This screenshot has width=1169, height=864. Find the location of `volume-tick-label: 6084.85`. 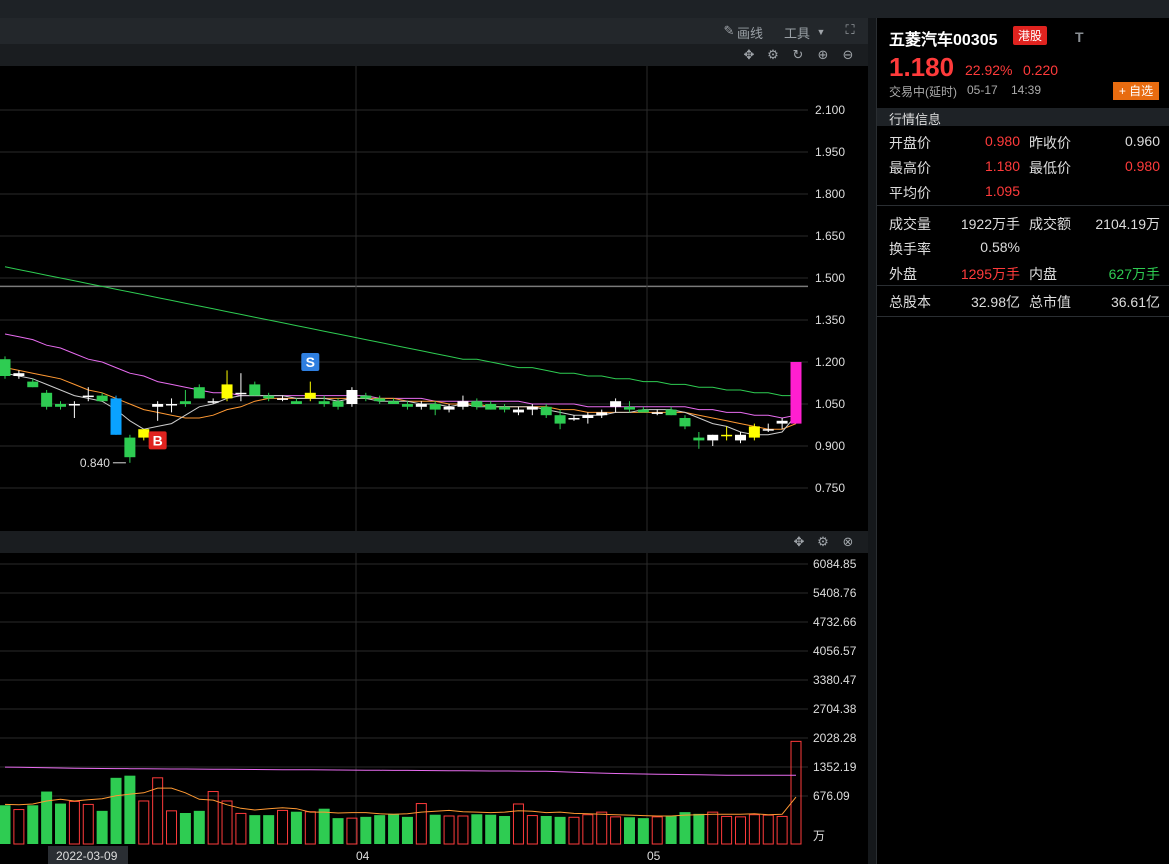

volume-tick-label: 6084.85 is located at coordinates (835, 564).